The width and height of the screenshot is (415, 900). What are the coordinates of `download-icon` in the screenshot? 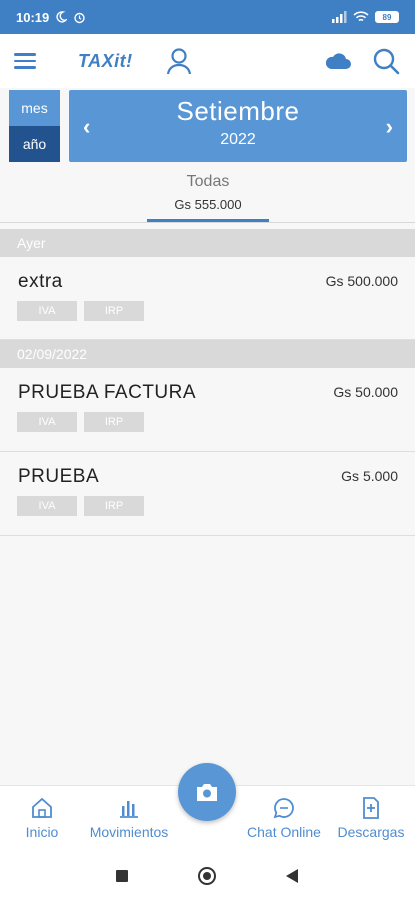 It's located at (371, 808).